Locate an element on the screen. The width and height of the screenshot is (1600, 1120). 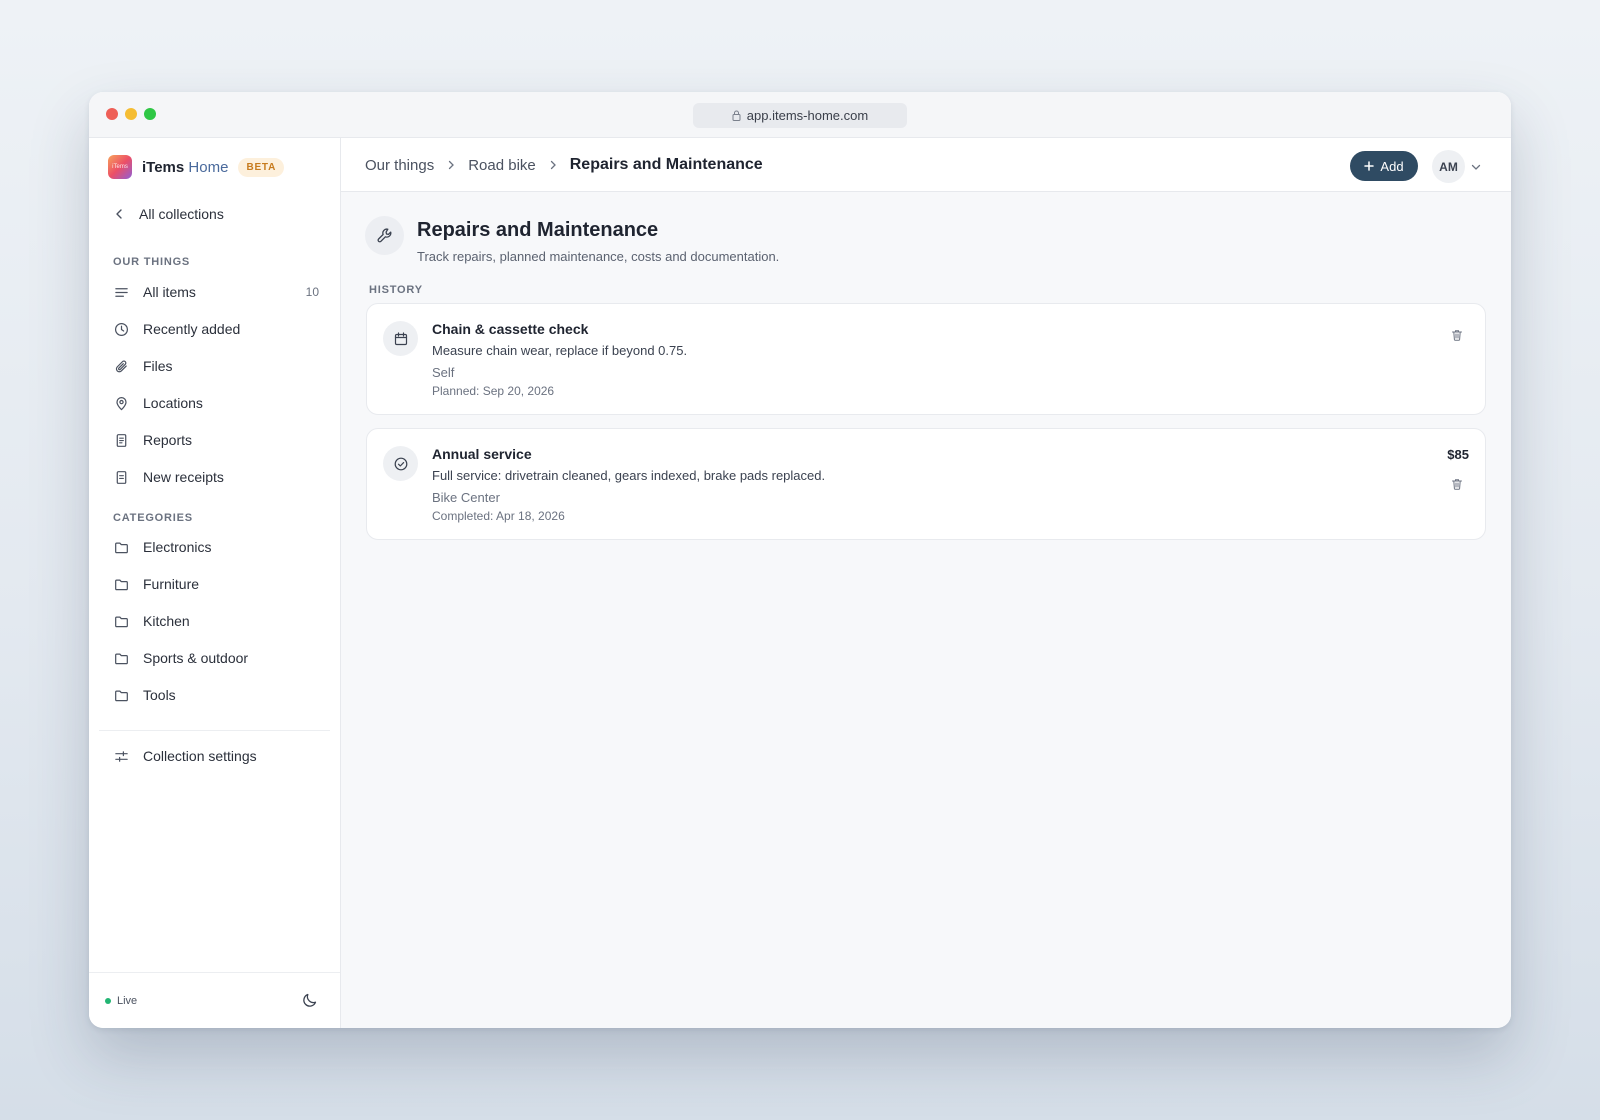
add-button: Add is located at coordinates (1384, 166).